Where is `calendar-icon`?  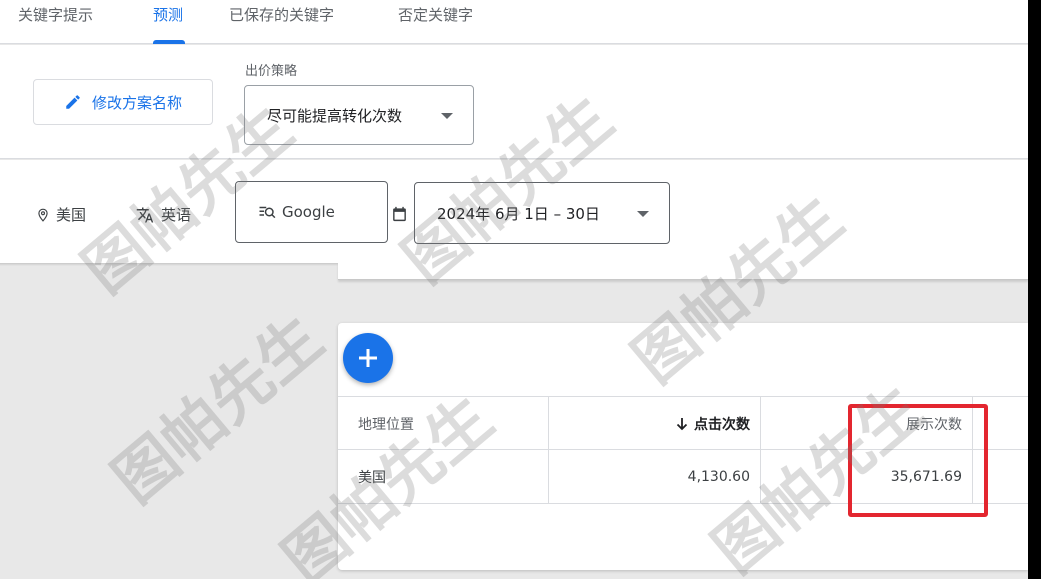 calendar-icon is located at coordinates (399, 214).